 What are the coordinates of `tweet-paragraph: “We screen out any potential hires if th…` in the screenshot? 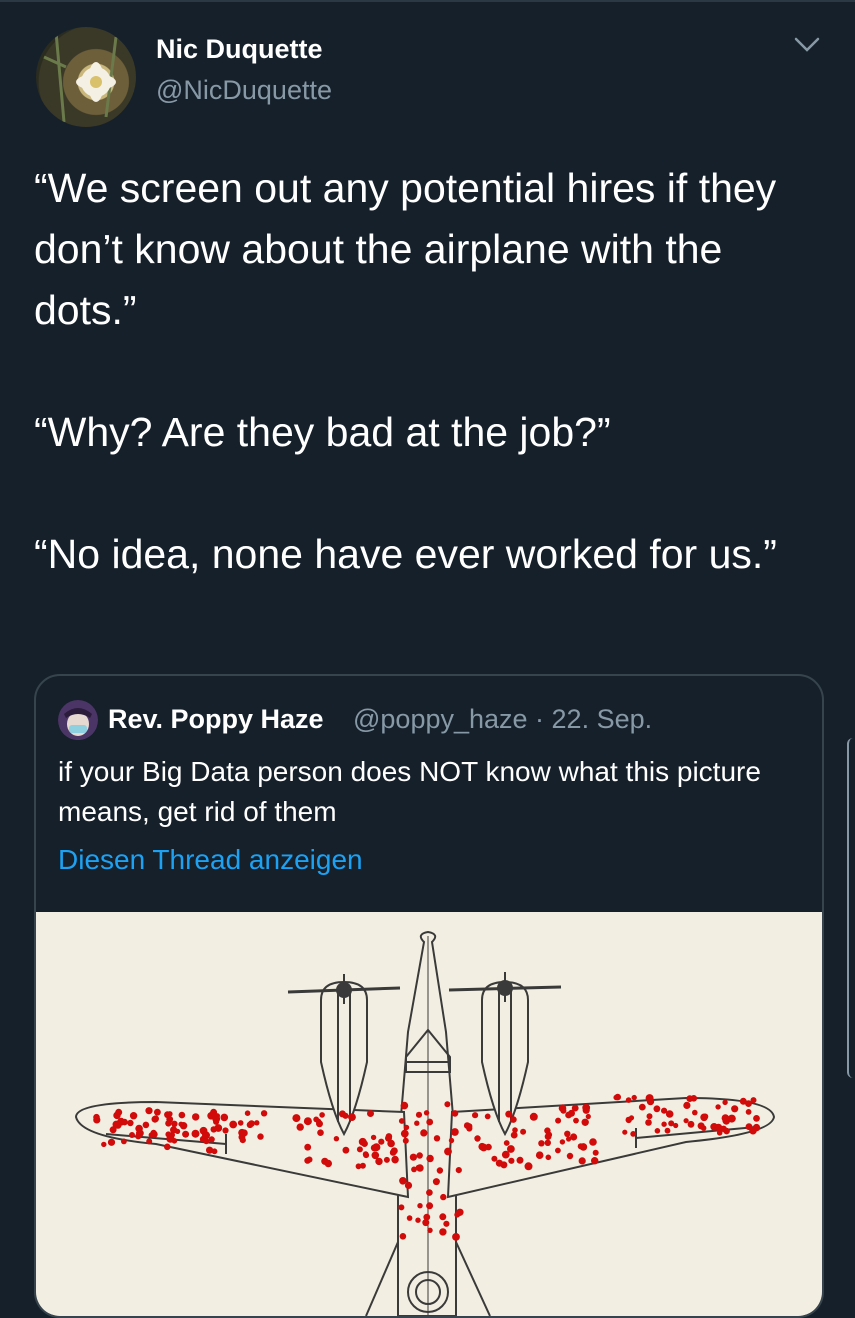 It's located at (405, 249).